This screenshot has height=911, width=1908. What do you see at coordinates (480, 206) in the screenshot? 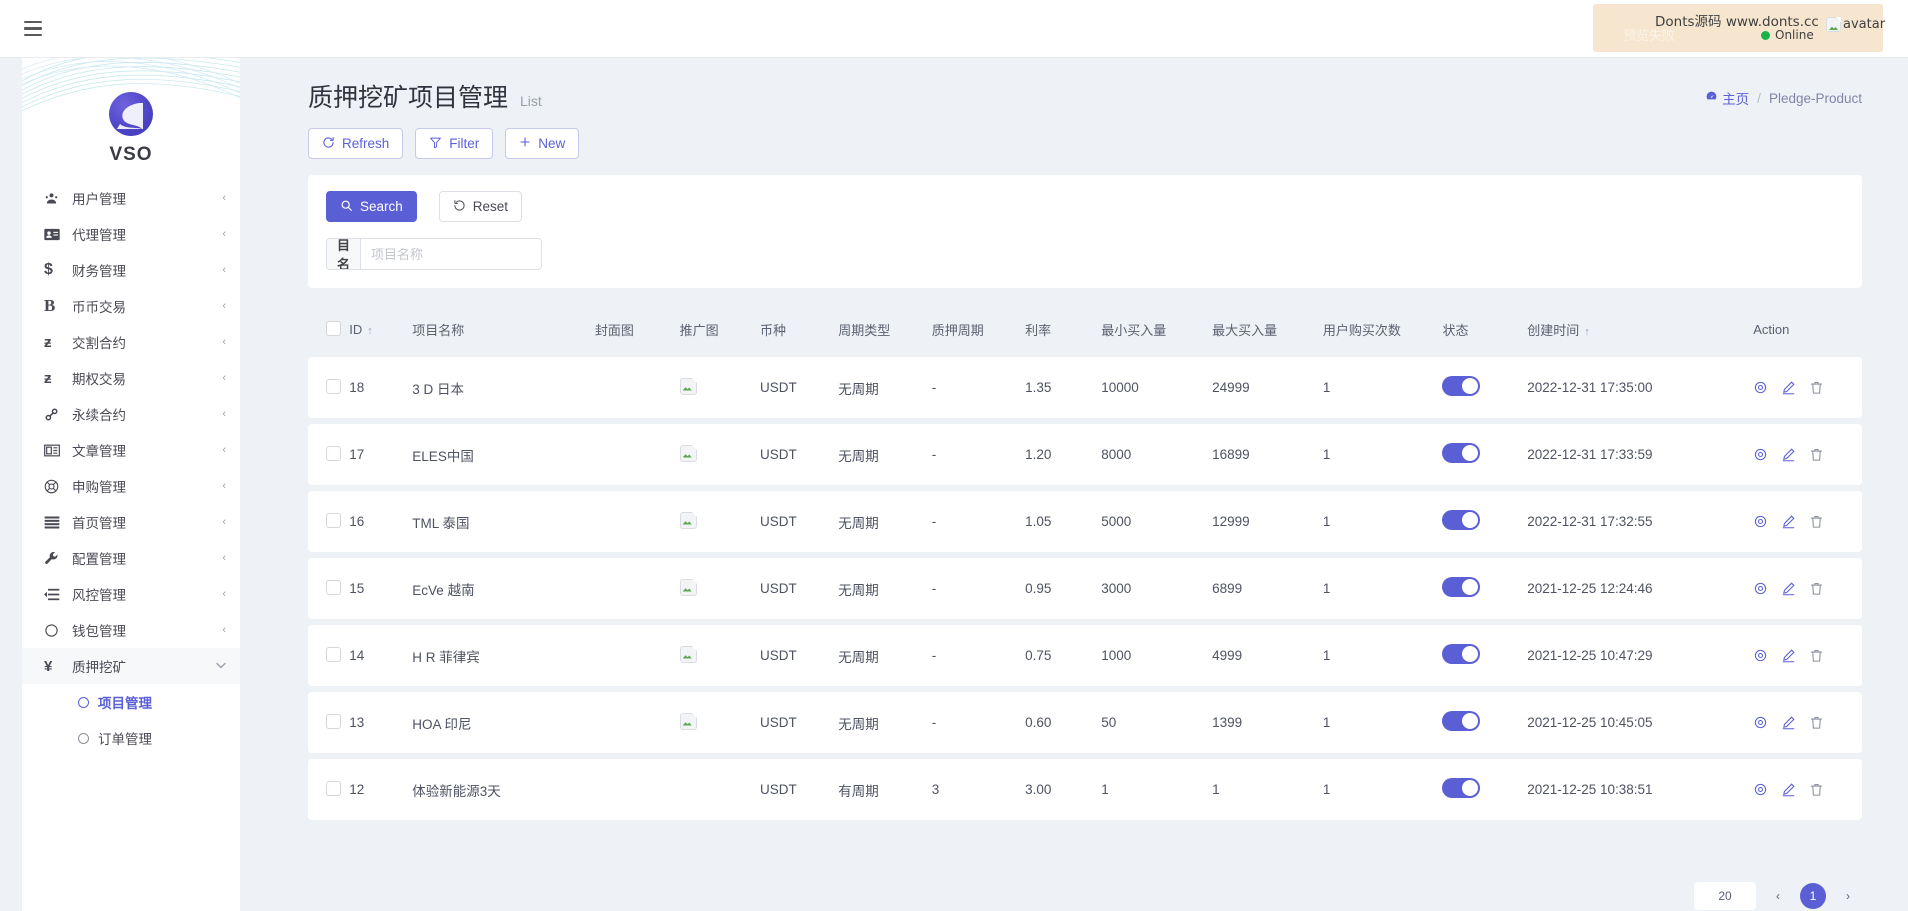
I see `reset-button: Reset` at bounding box center [480, 206].